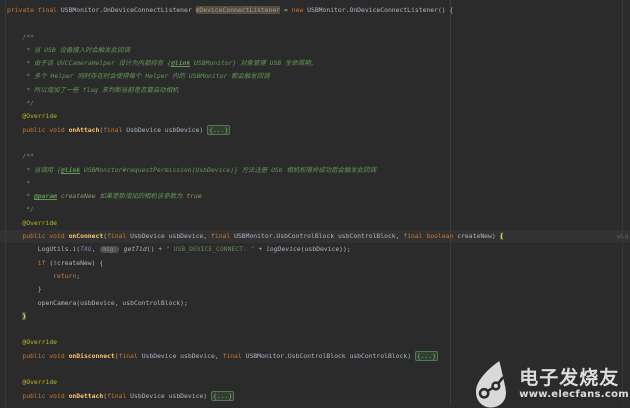 Image resolution: width=630 pixels, height=408 pixels. I want to click on editor-gutter-border, so click(5, 203).